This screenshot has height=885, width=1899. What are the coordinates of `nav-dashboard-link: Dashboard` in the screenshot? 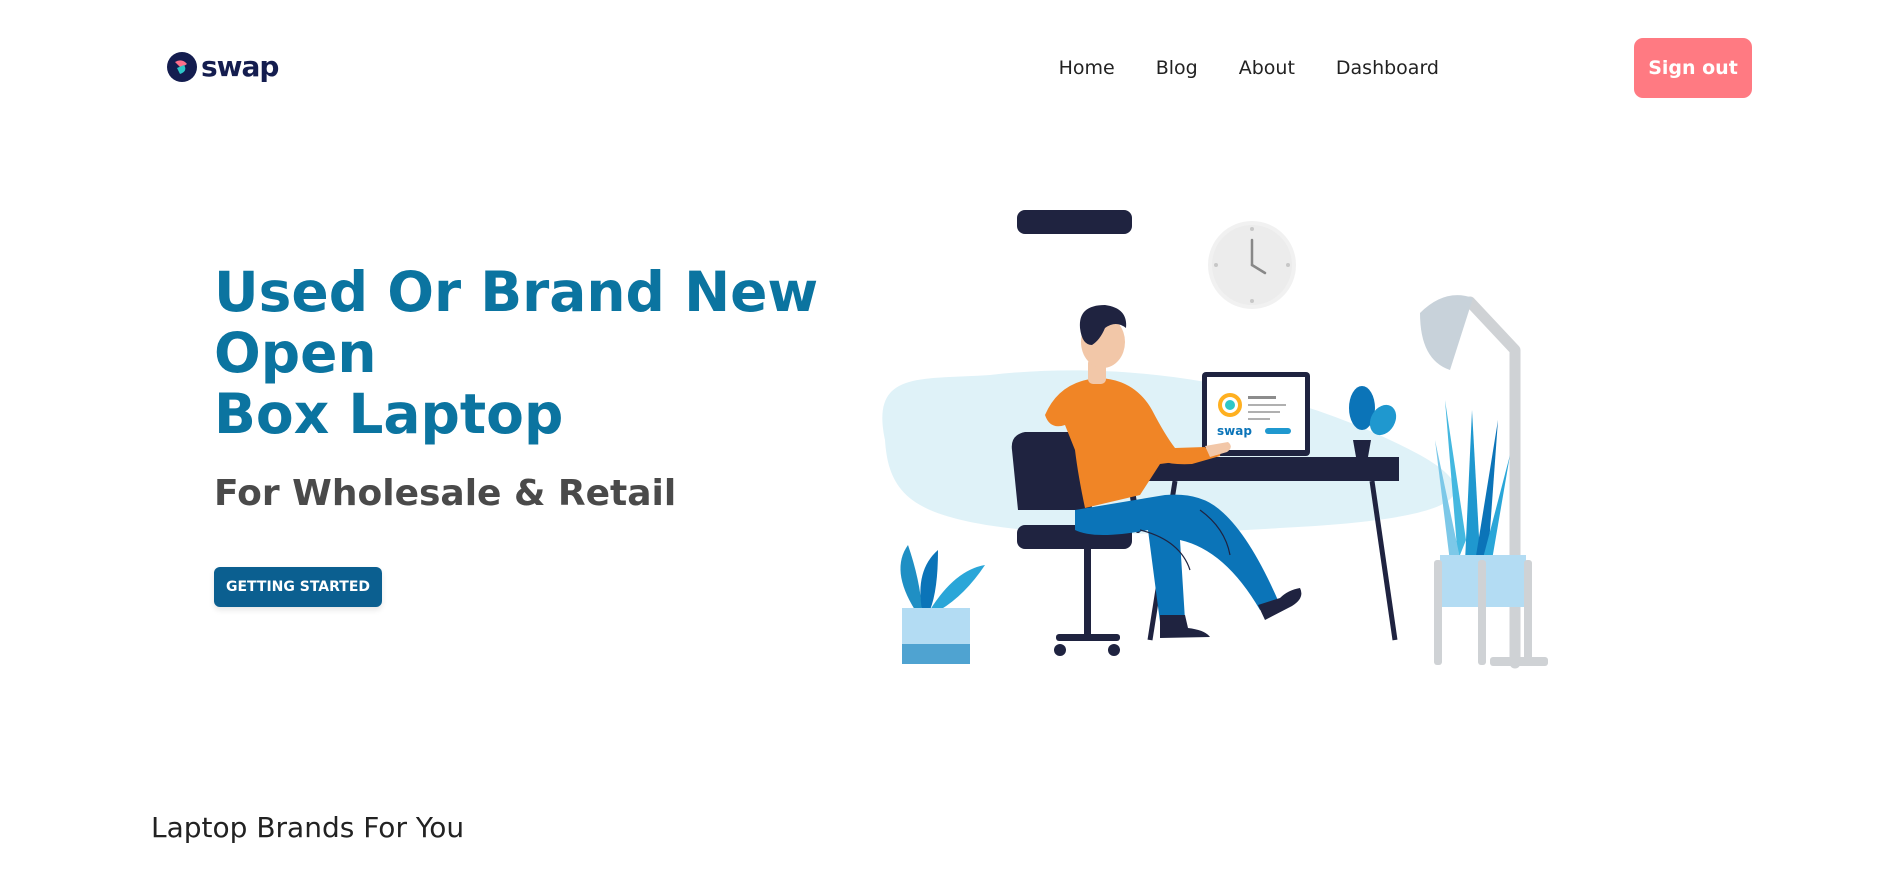 It's located at (1387, 68).